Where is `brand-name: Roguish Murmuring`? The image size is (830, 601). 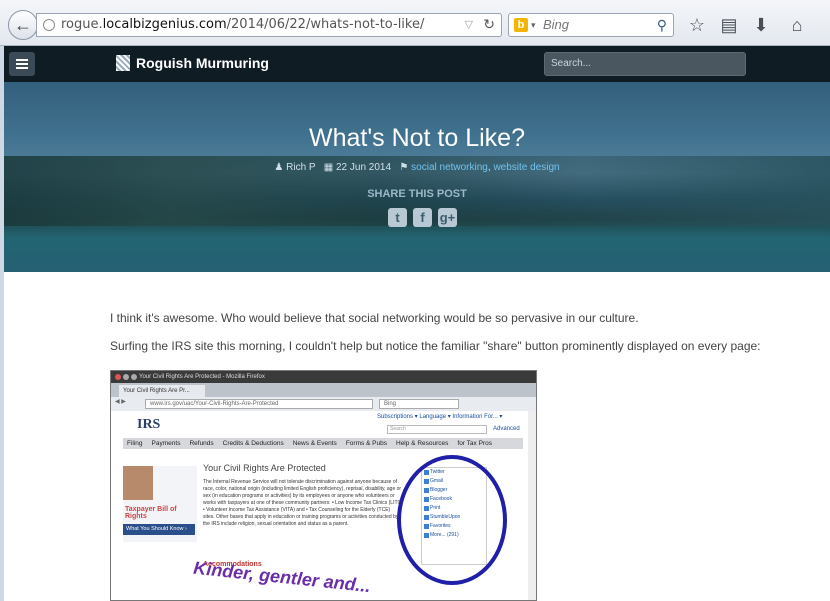
brand-name: Roguish Murmuring is located at coordinates (202, 63).